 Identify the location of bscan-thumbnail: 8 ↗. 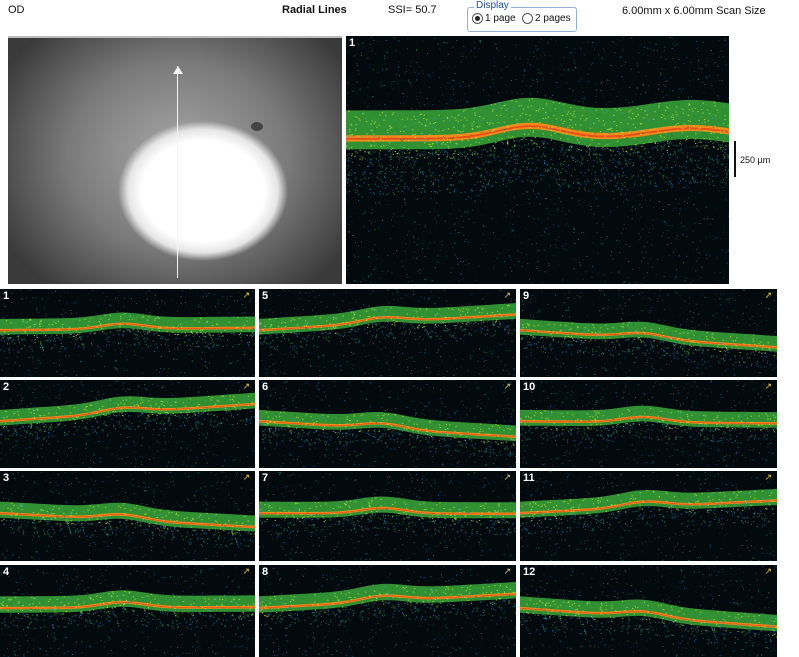
(387, 611).